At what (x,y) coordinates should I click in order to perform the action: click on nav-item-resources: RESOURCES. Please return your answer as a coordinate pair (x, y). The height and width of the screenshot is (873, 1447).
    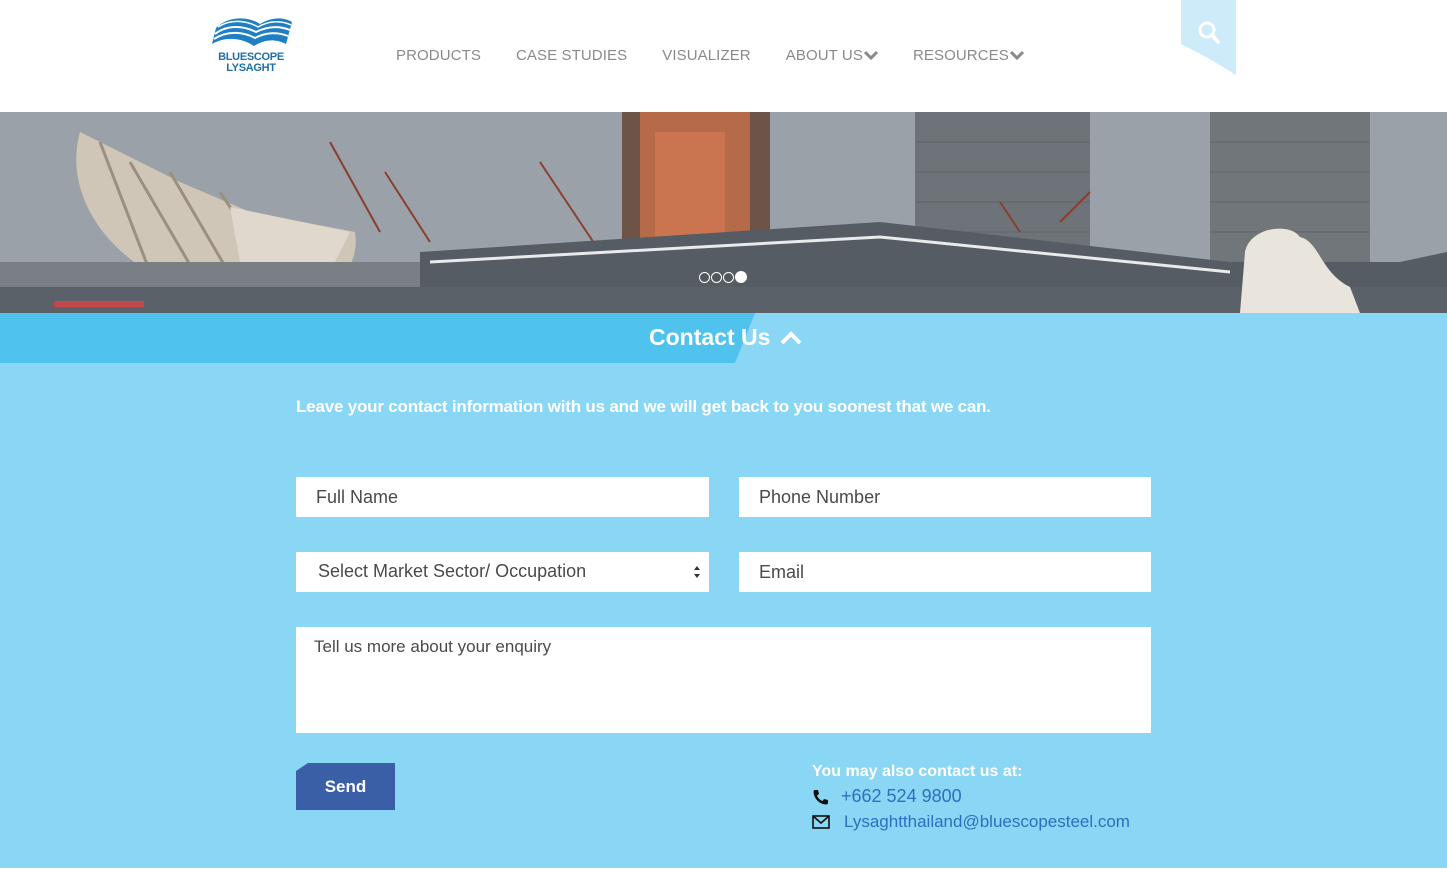
    Looking at the image, I should click on (968, 55).